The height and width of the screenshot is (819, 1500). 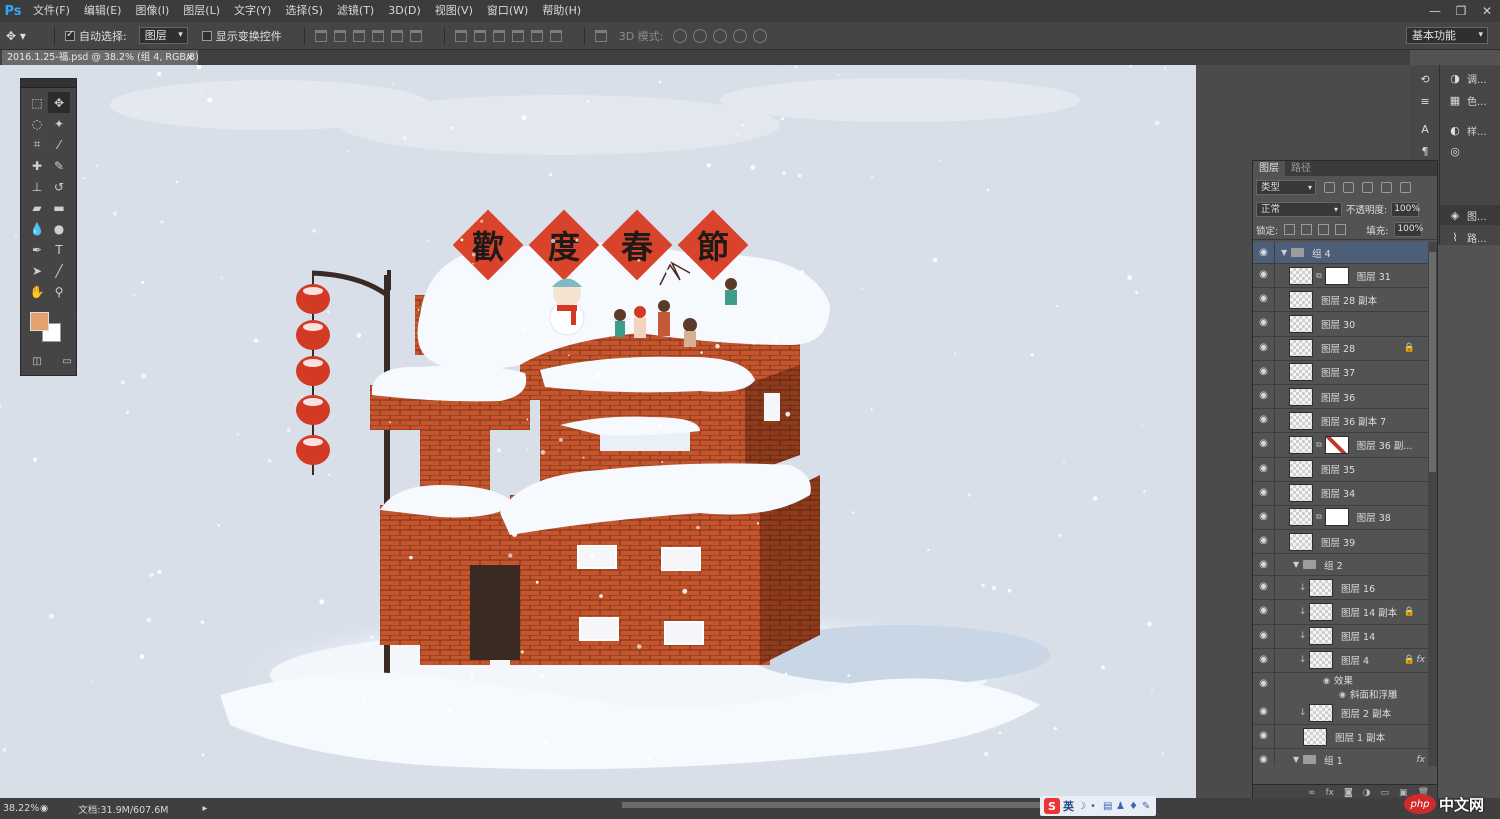 What do you see at coordinates (1312, 793) in the screenshot?
I see `link-icon: ∞` at bounding box center [1312, 793].